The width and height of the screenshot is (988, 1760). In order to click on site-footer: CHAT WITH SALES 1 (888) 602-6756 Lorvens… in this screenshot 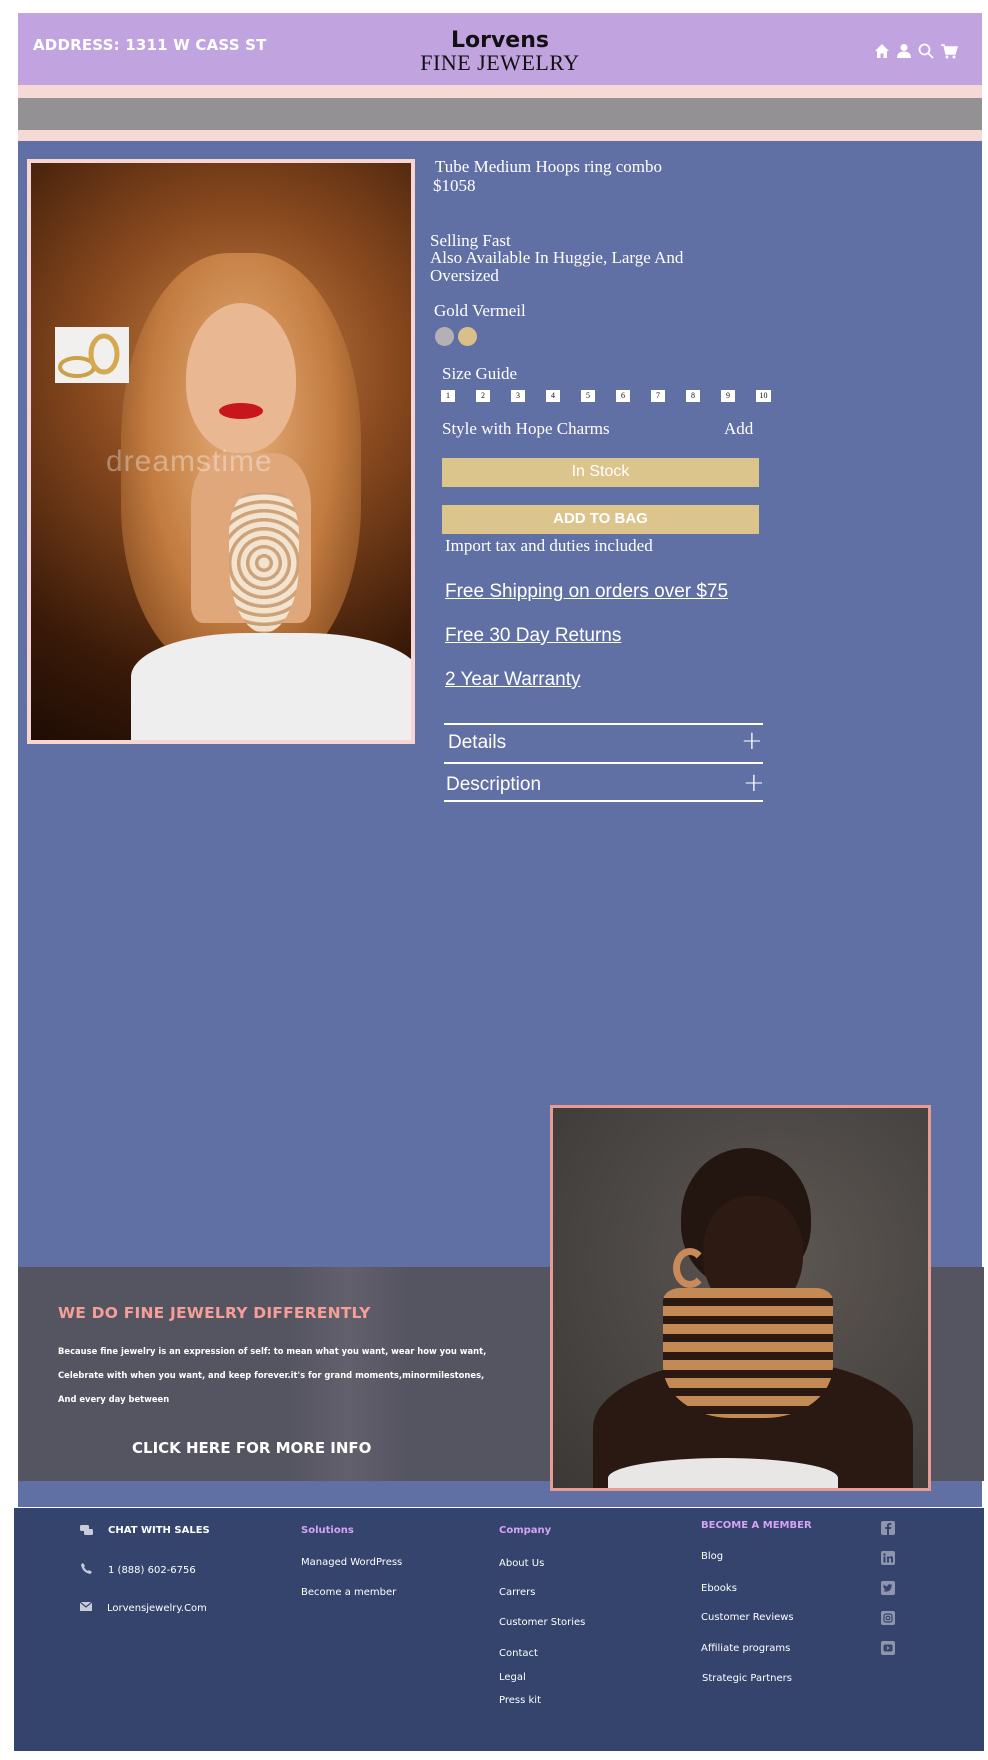, I will do `click(499, 1629)`.